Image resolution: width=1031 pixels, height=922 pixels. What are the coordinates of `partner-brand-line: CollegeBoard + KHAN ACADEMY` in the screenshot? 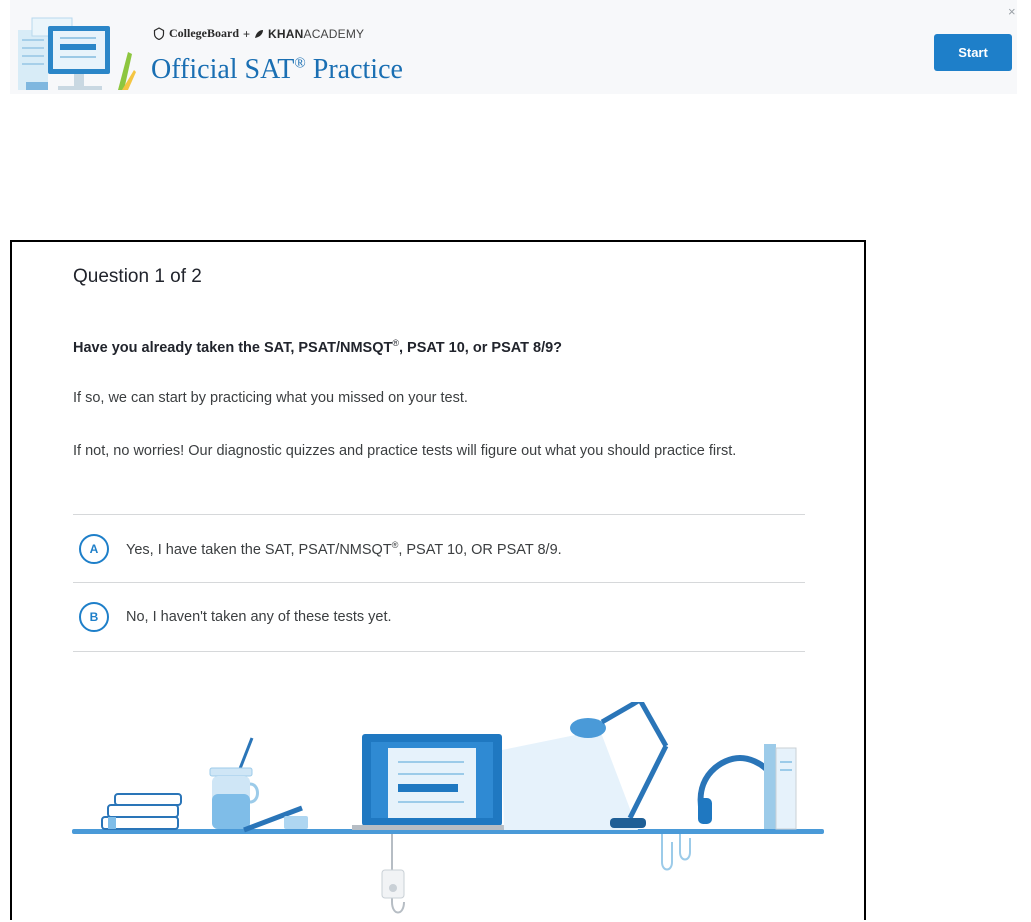 It's located at (258, 33).